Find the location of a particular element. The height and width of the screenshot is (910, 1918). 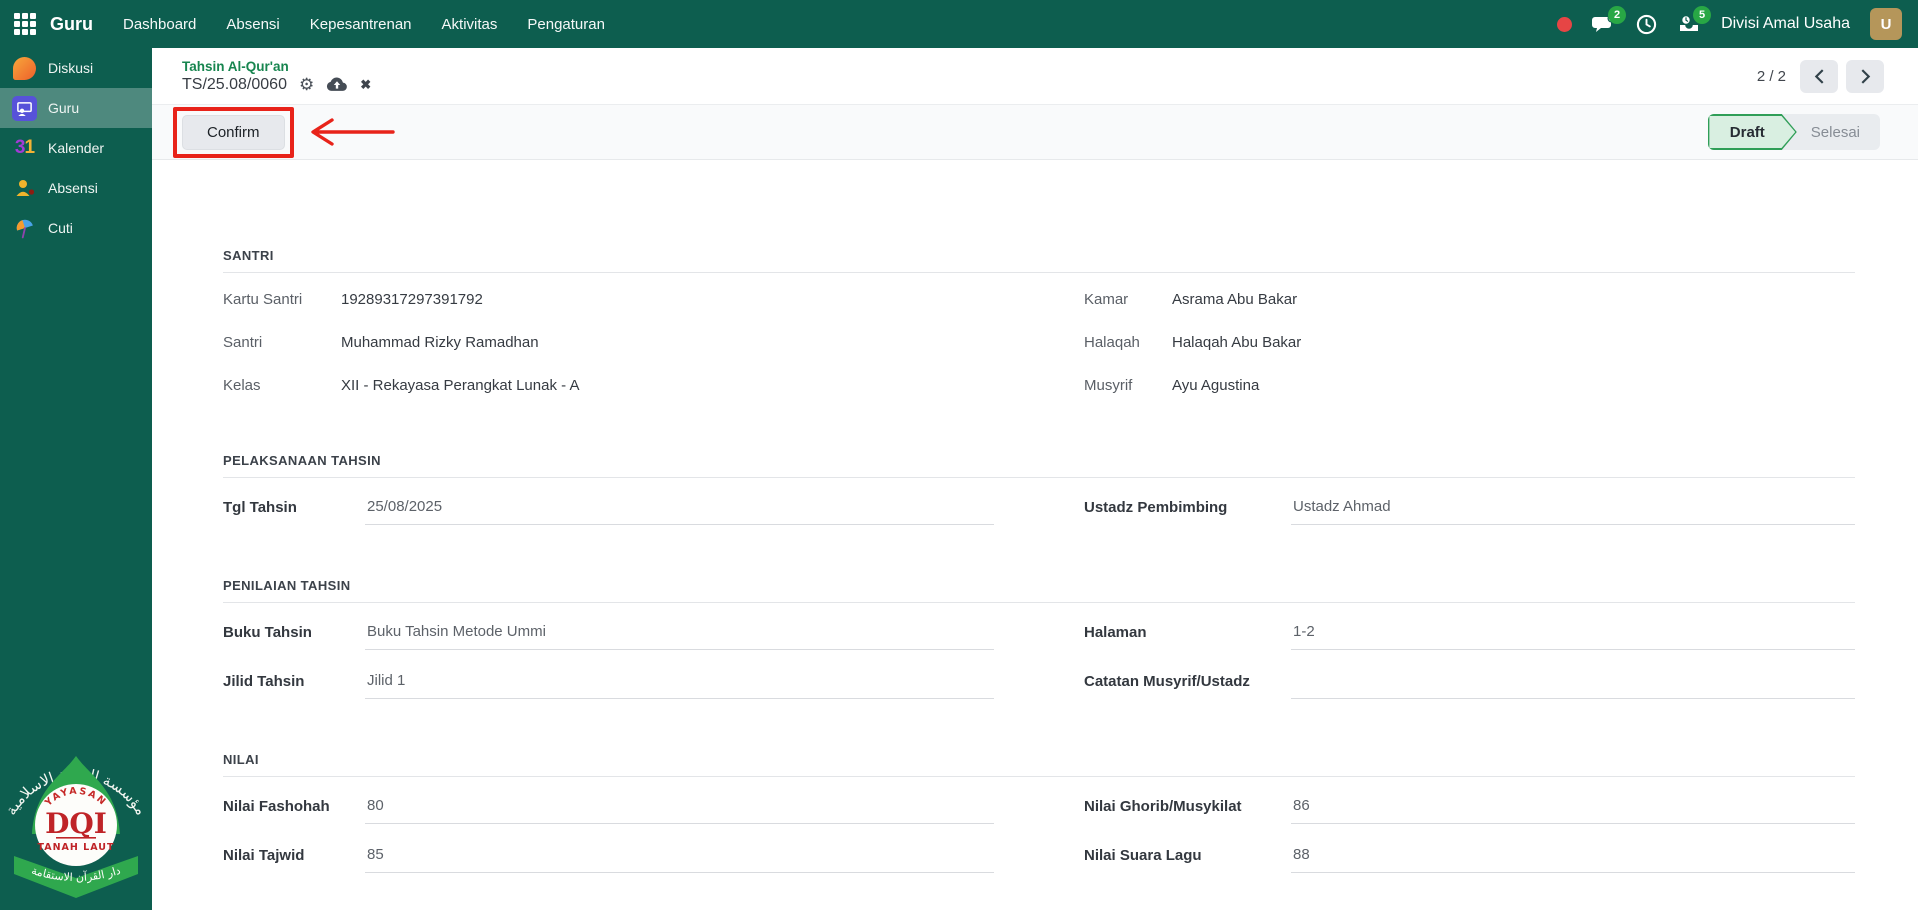

sidebar-item-absensi: Absensi is located at coordinates (76, 188).